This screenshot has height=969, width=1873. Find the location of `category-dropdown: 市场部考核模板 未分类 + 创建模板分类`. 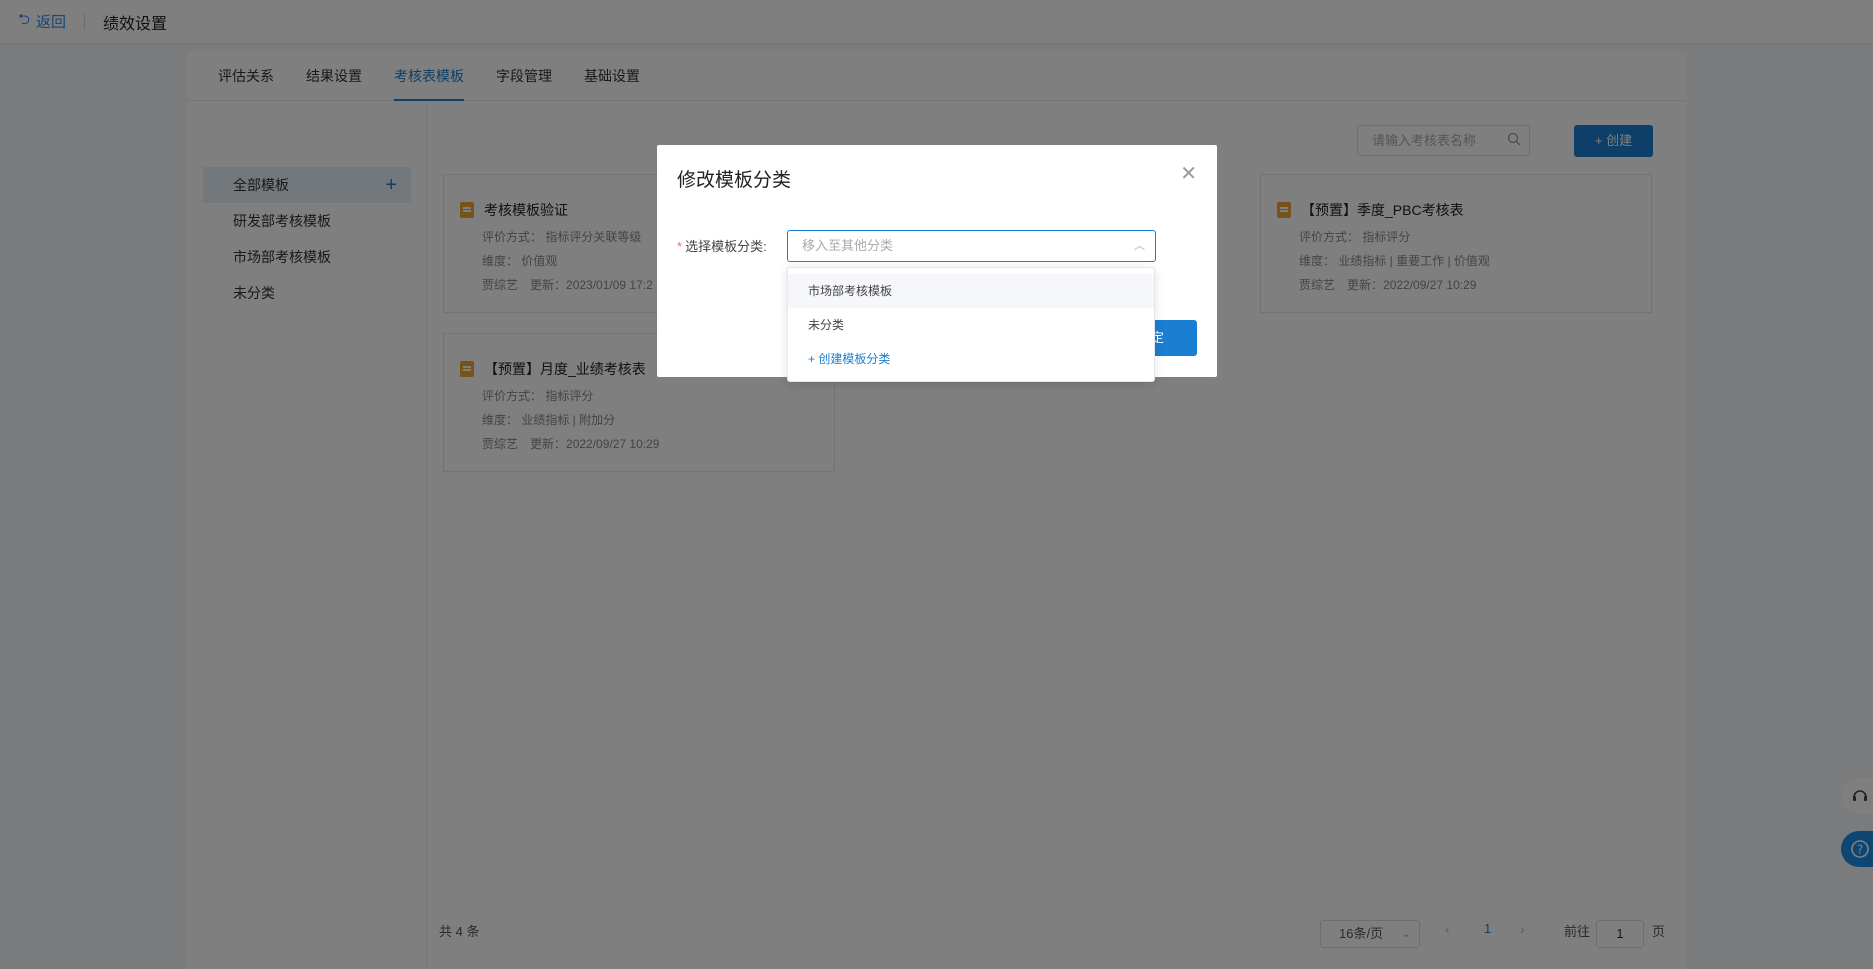

category-dropdown: 市场部考核模板 未分类 + 创建模板分类 is located at coordinates (971, 324).